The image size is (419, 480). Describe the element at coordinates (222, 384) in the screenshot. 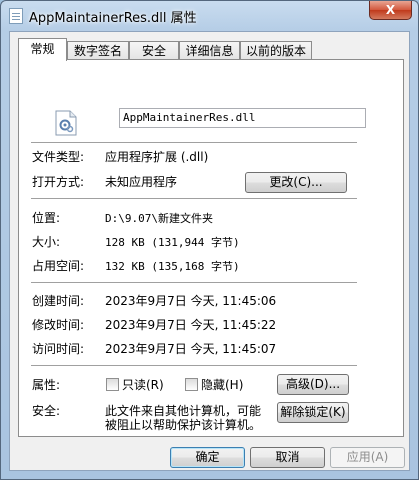

I see `hidden-label: 隐藏(H)` at that location.